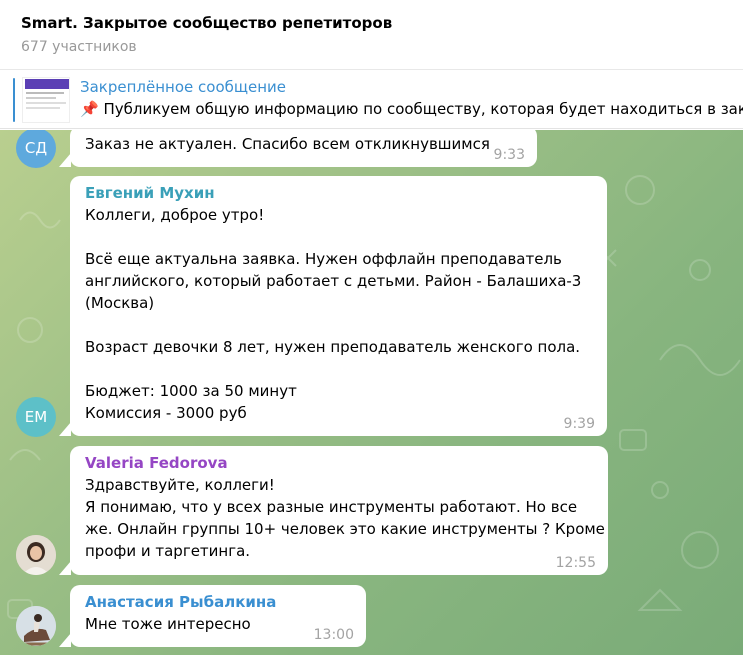  I want to click on sender-name: Анастасия Рыбалкина, so click(181, 602).